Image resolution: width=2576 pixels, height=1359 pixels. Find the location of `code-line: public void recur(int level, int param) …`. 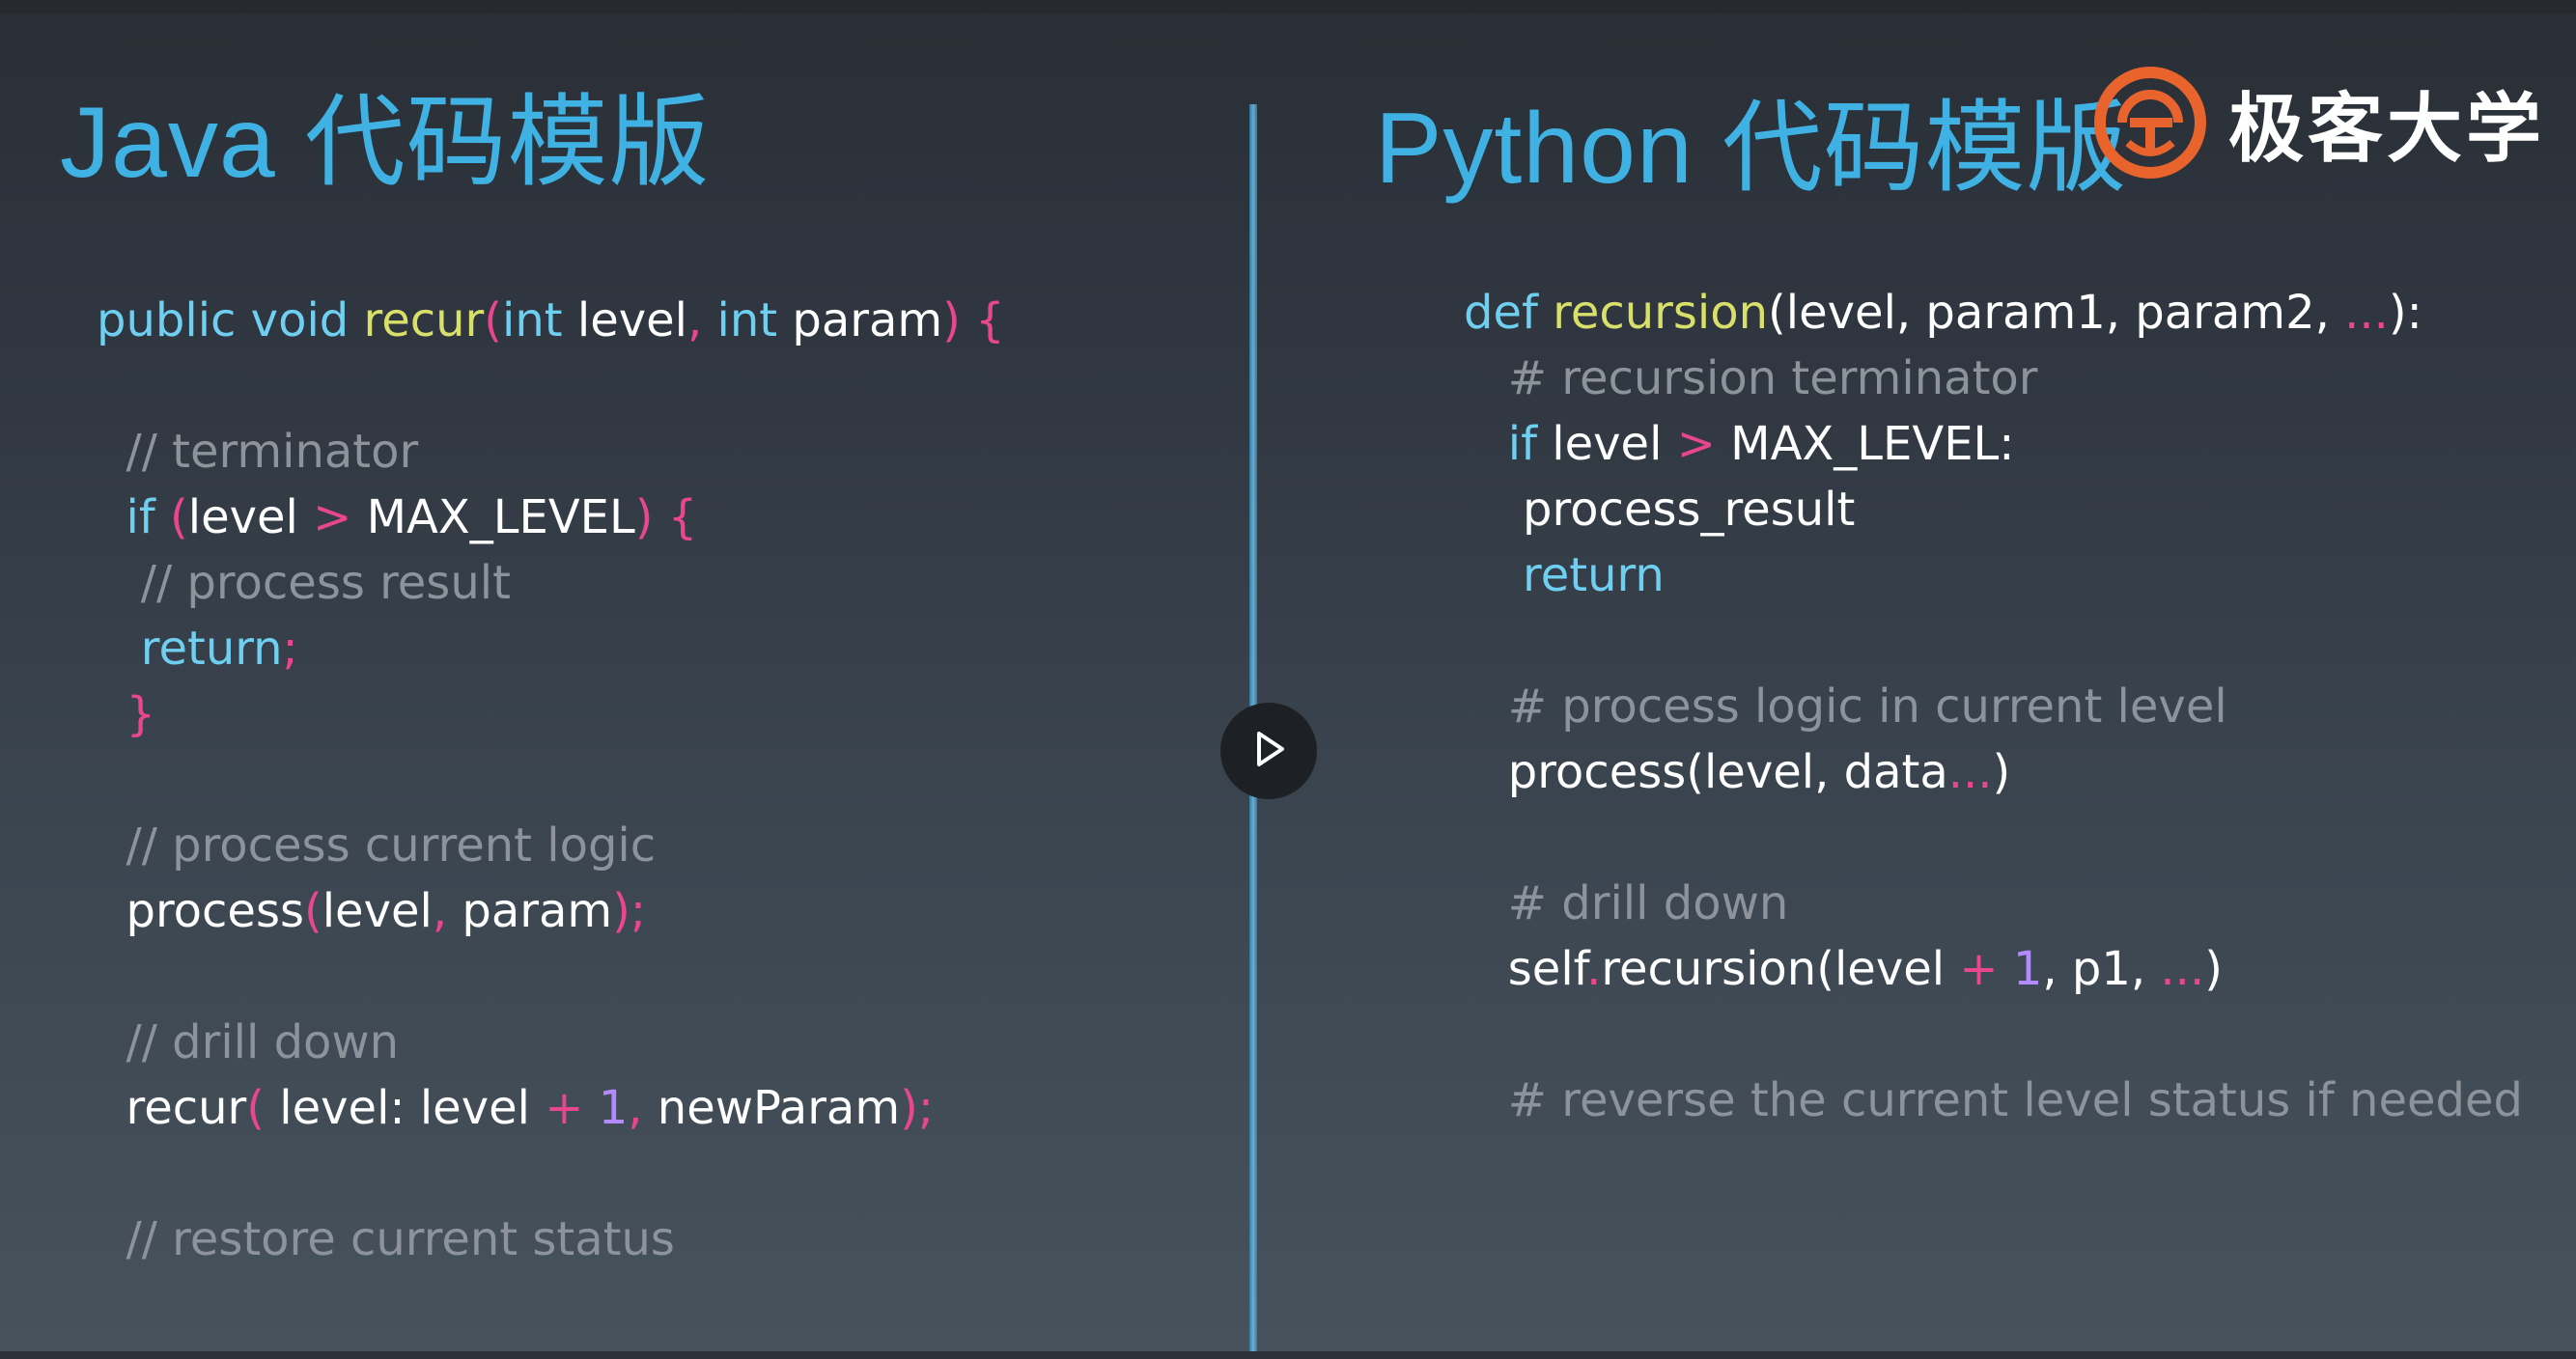

code-line: public void recur(int level, int param) … is located at coordinates (551, 321).